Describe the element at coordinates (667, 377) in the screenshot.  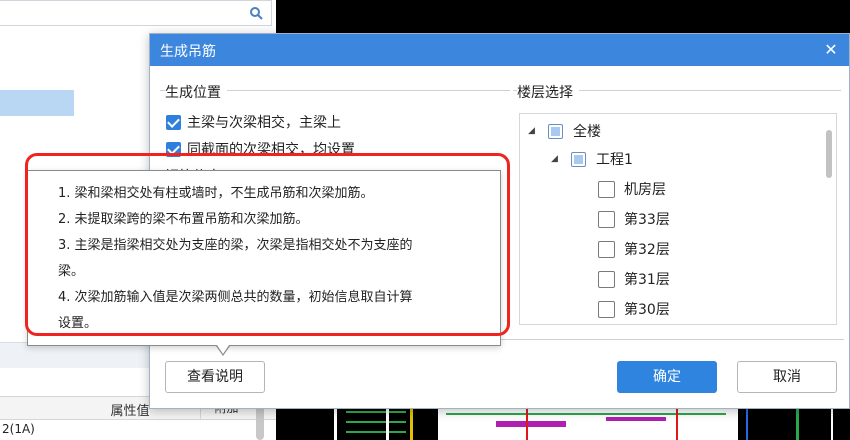
I see `ok-button: 确定` at that location.